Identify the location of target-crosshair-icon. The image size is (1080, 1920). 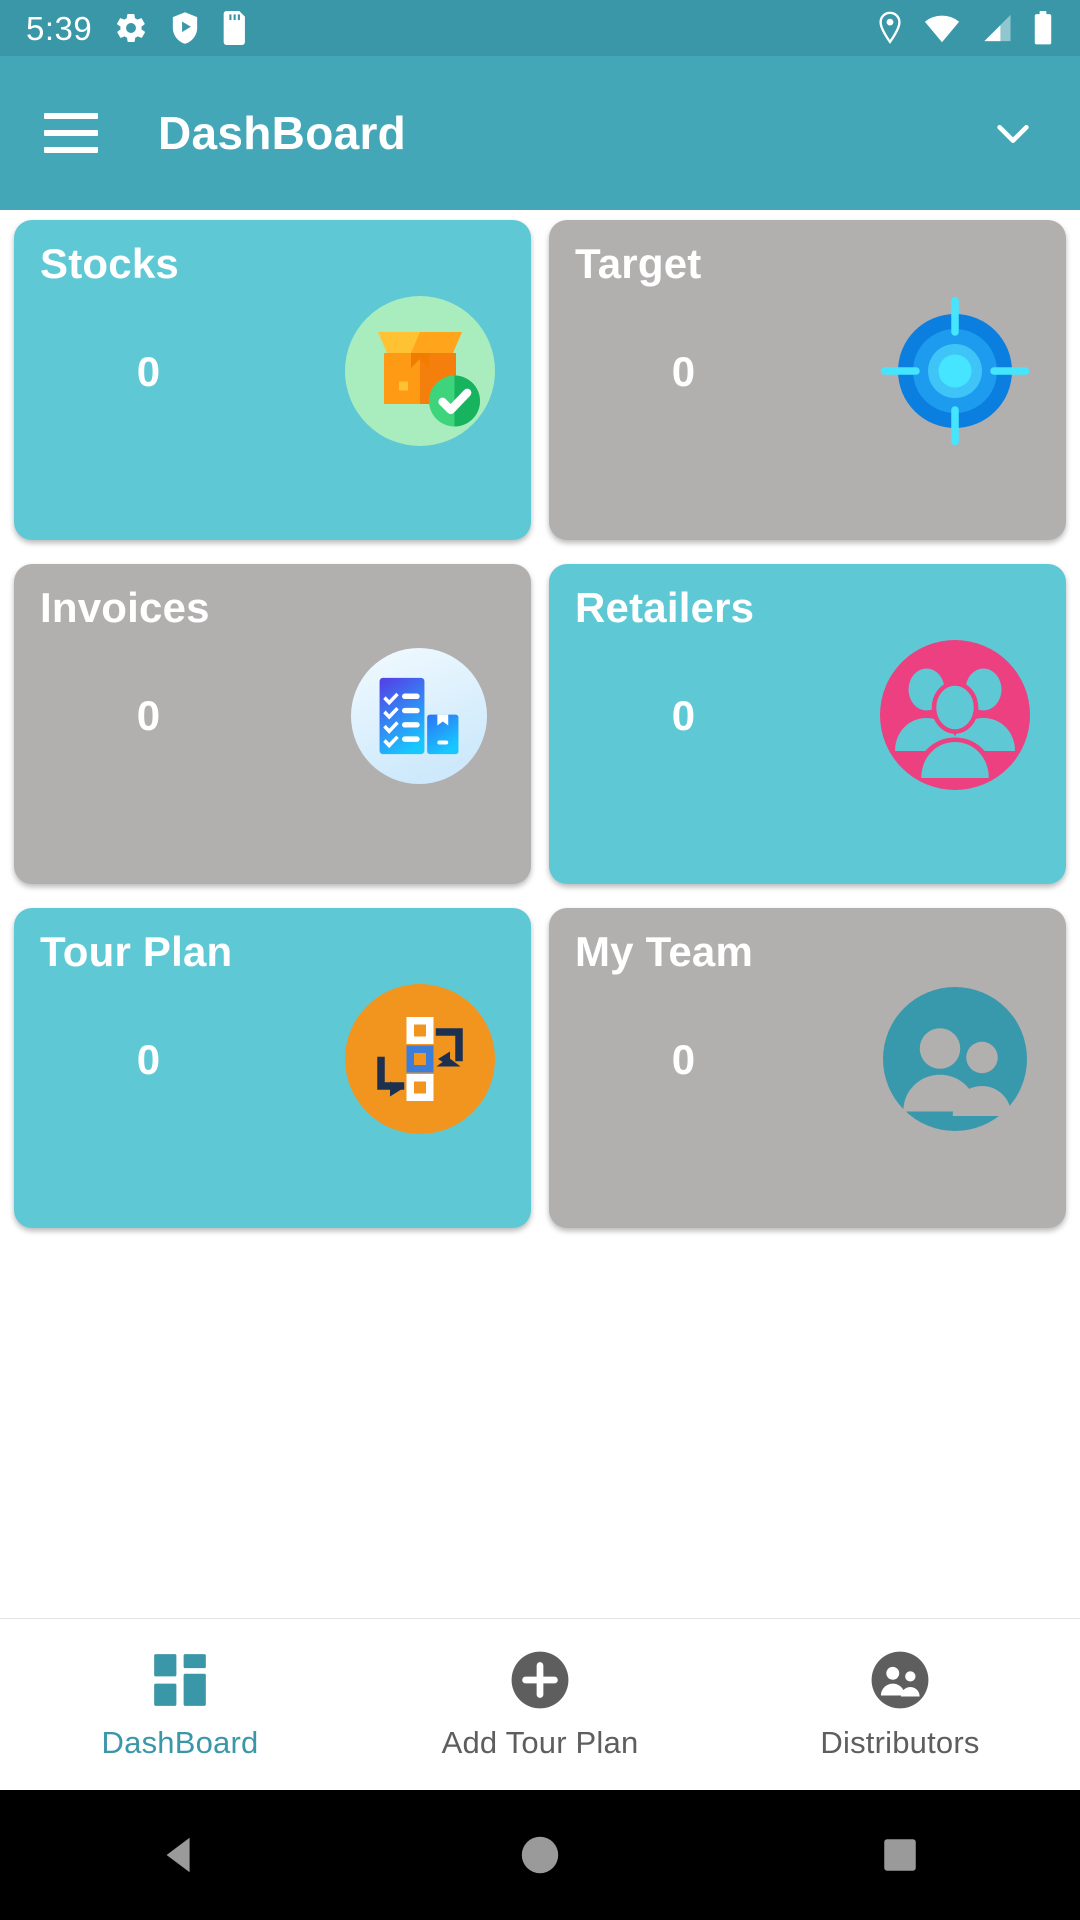
(955, 371).